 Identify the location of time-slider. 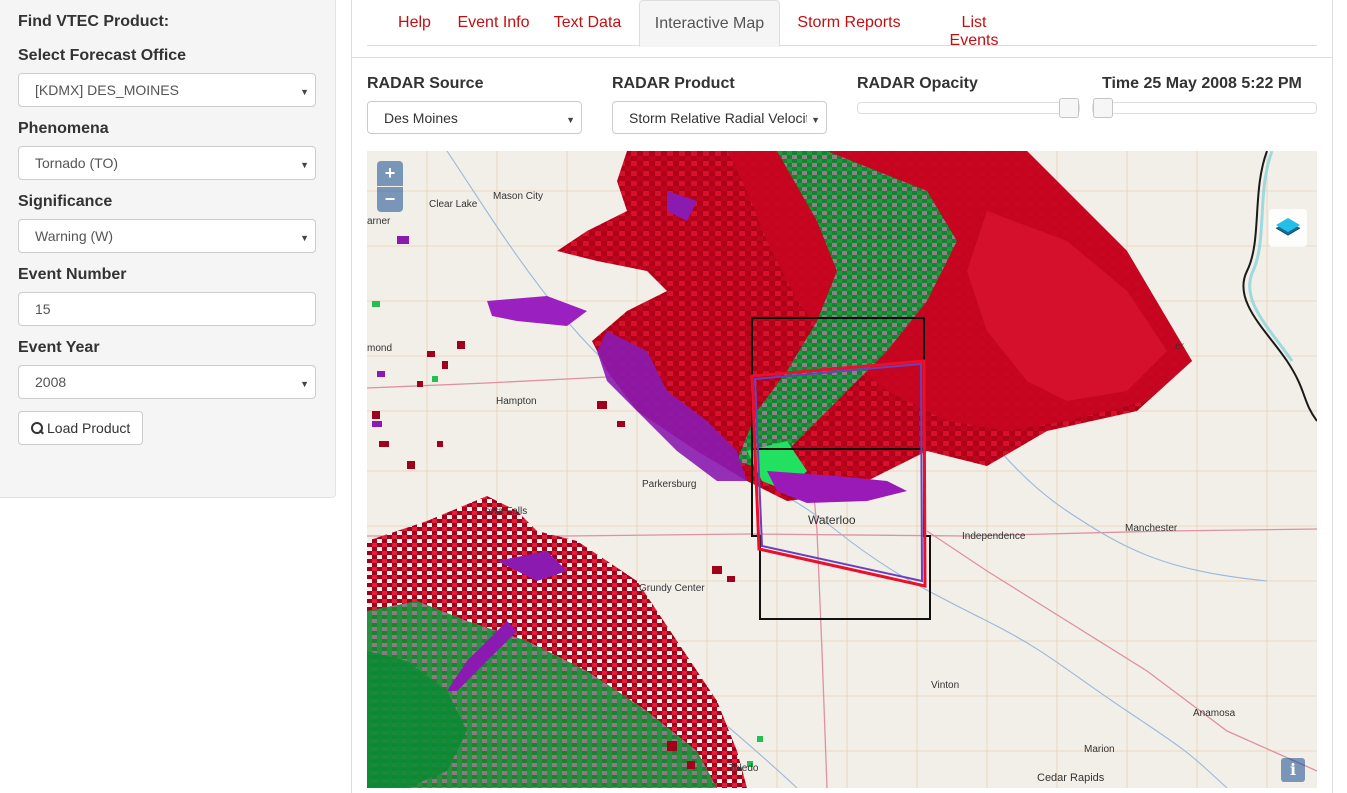
(1204, 108).